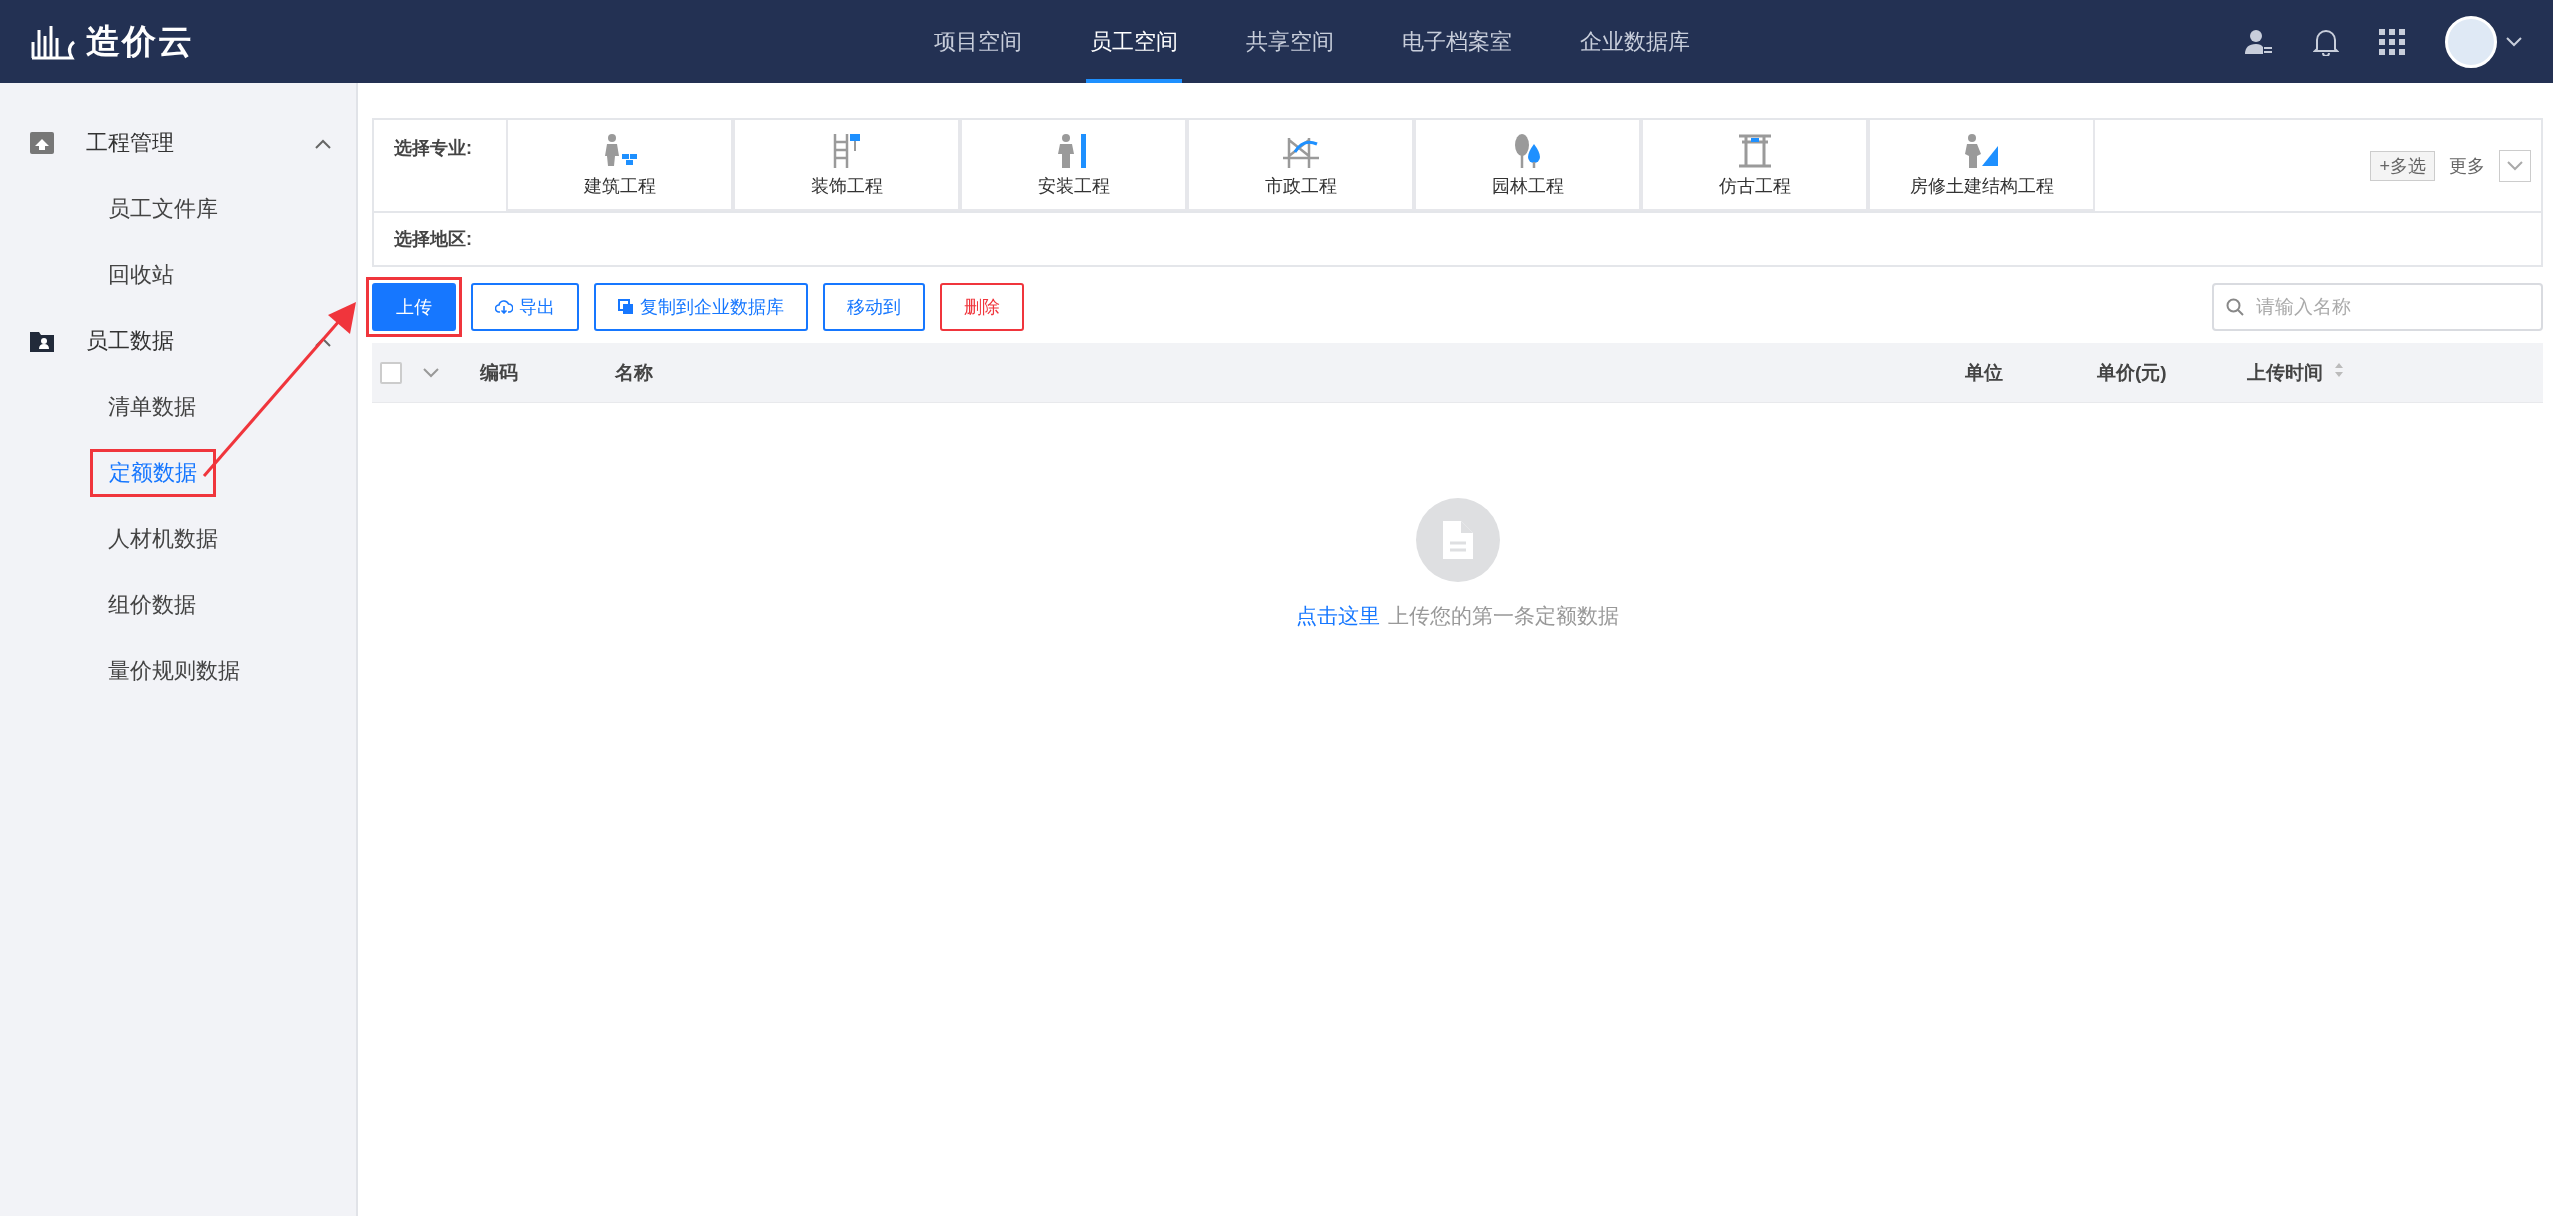 This screenshot has width=2553, height=1216. Describe the element at coordinates (433, 239) in the screenshot. I see `filter-label: 选择地区:` at that location.